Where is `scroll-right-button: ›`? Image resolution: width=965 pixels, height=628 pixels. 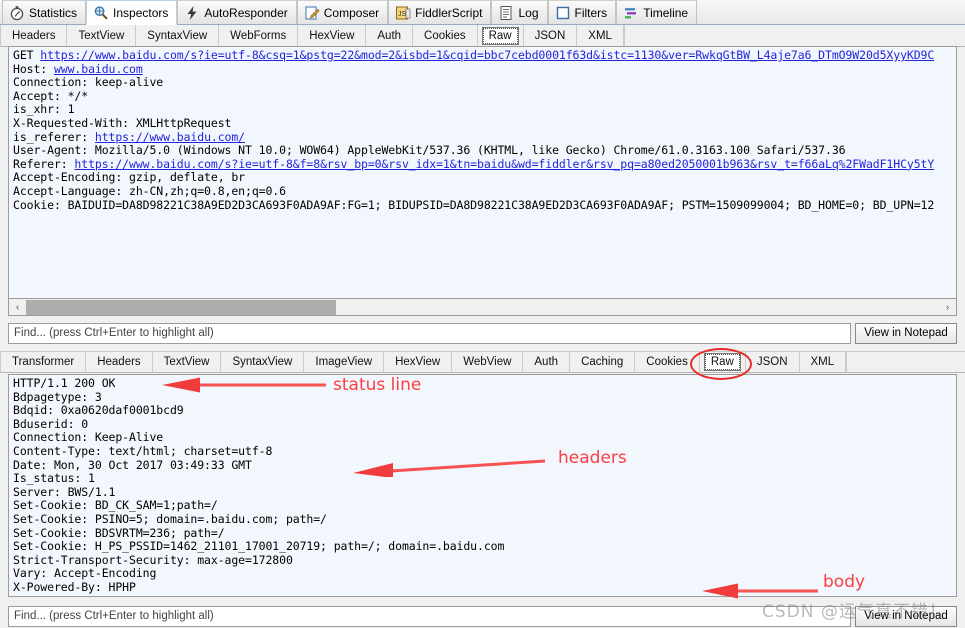
scroll-right-button: › is located at coordinates (947, 307).